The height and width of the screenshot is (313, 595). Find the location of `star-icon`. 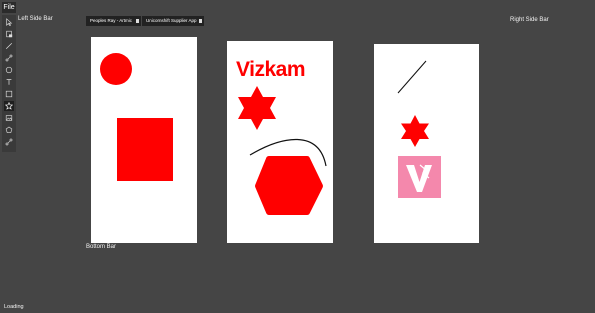

star-icon is located at coordinates (9, 106).